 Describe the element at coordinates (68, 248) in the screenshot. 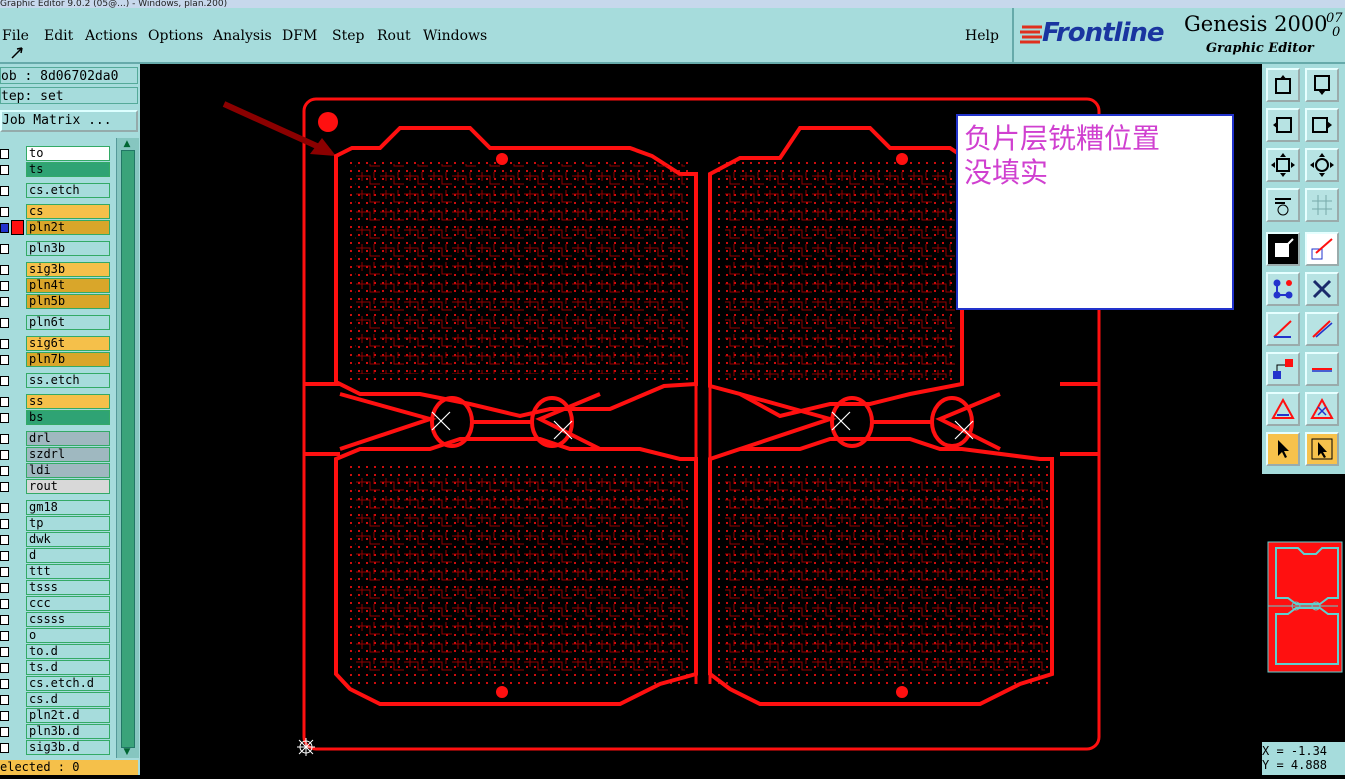

I see `layer-name: pln3b` at that location.